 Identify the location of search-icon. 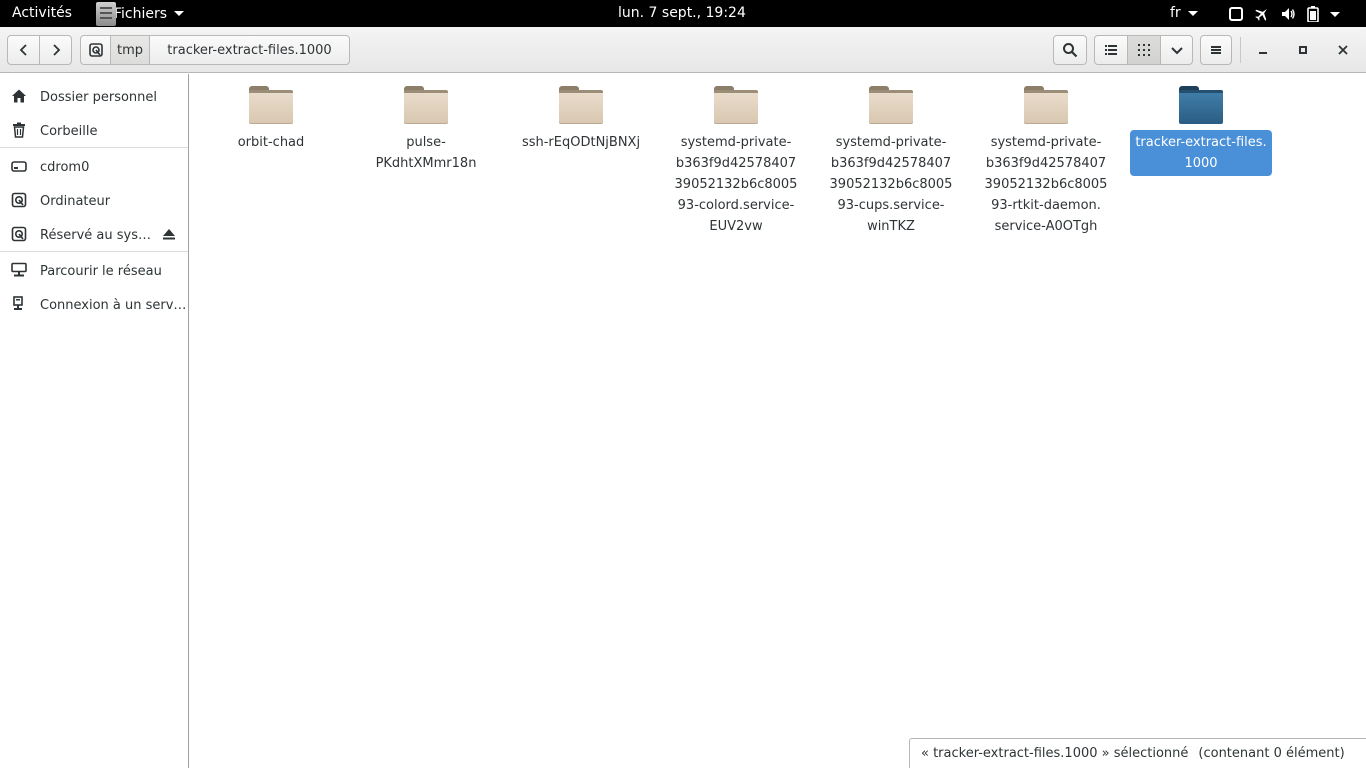
(1070, 50).